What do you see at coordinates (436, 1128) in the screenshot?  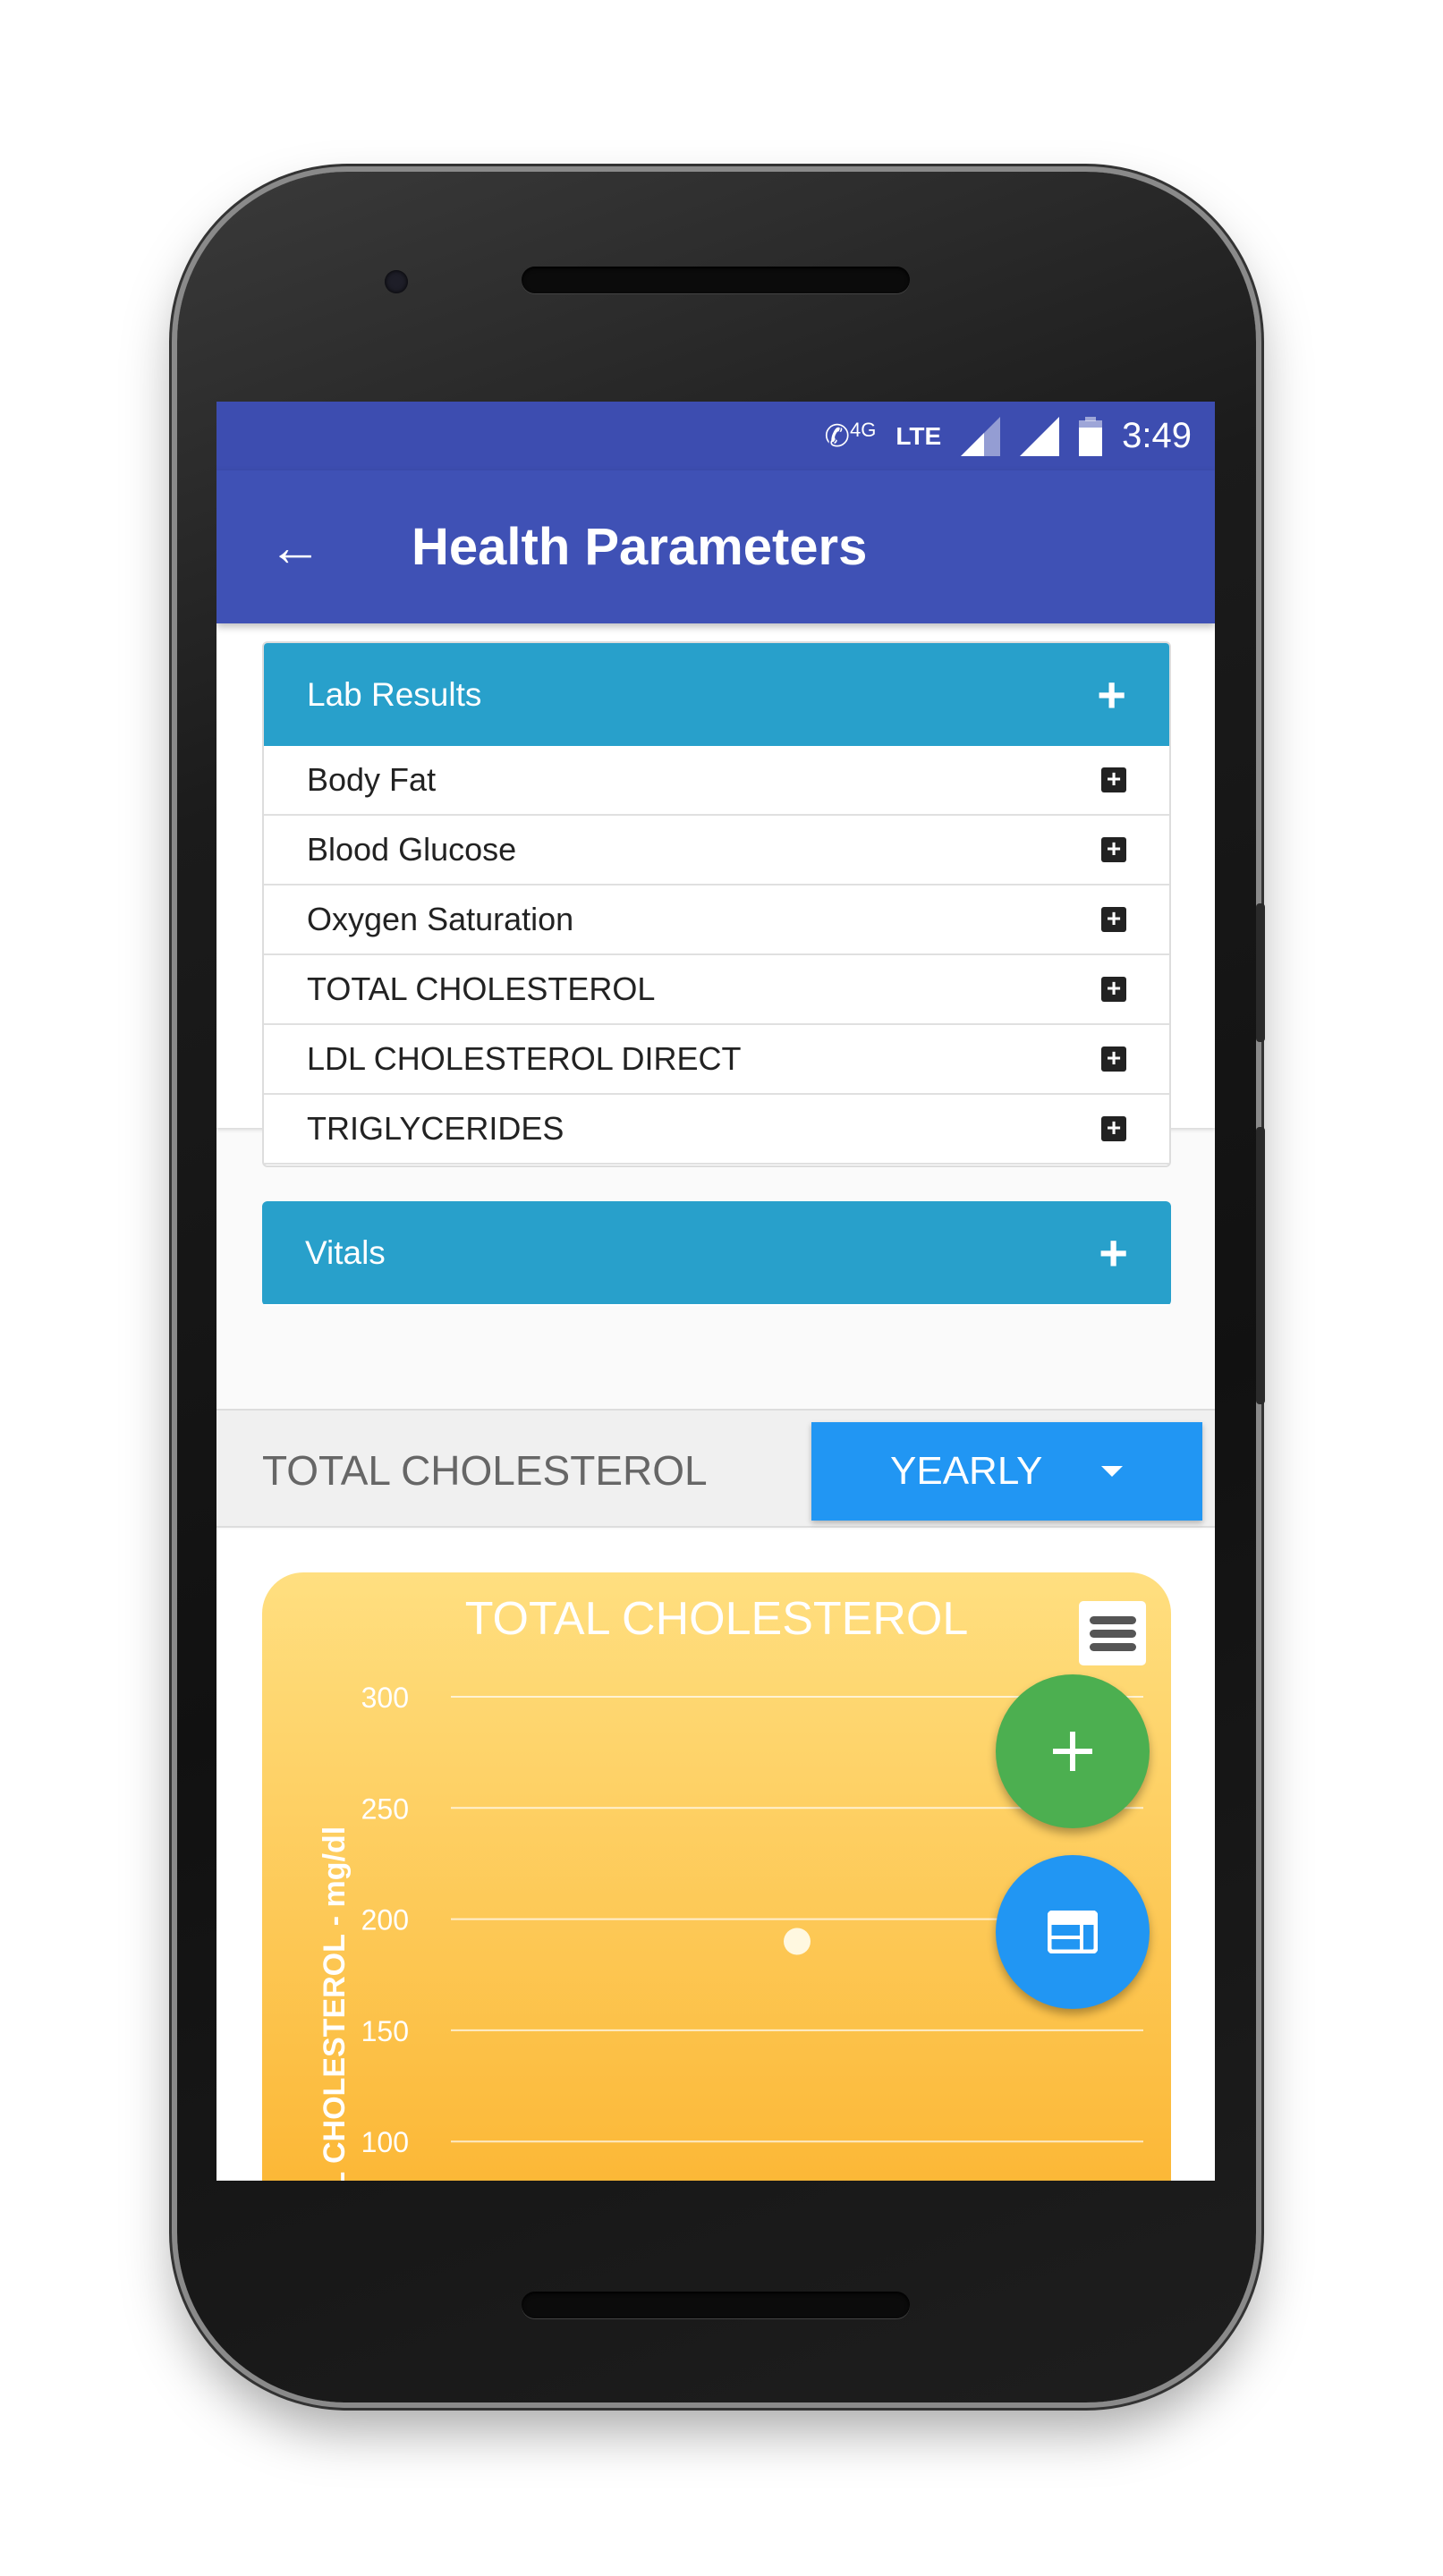 I see `item-label: TRIGLYCERIDES` at bounding box center [436, 1128].